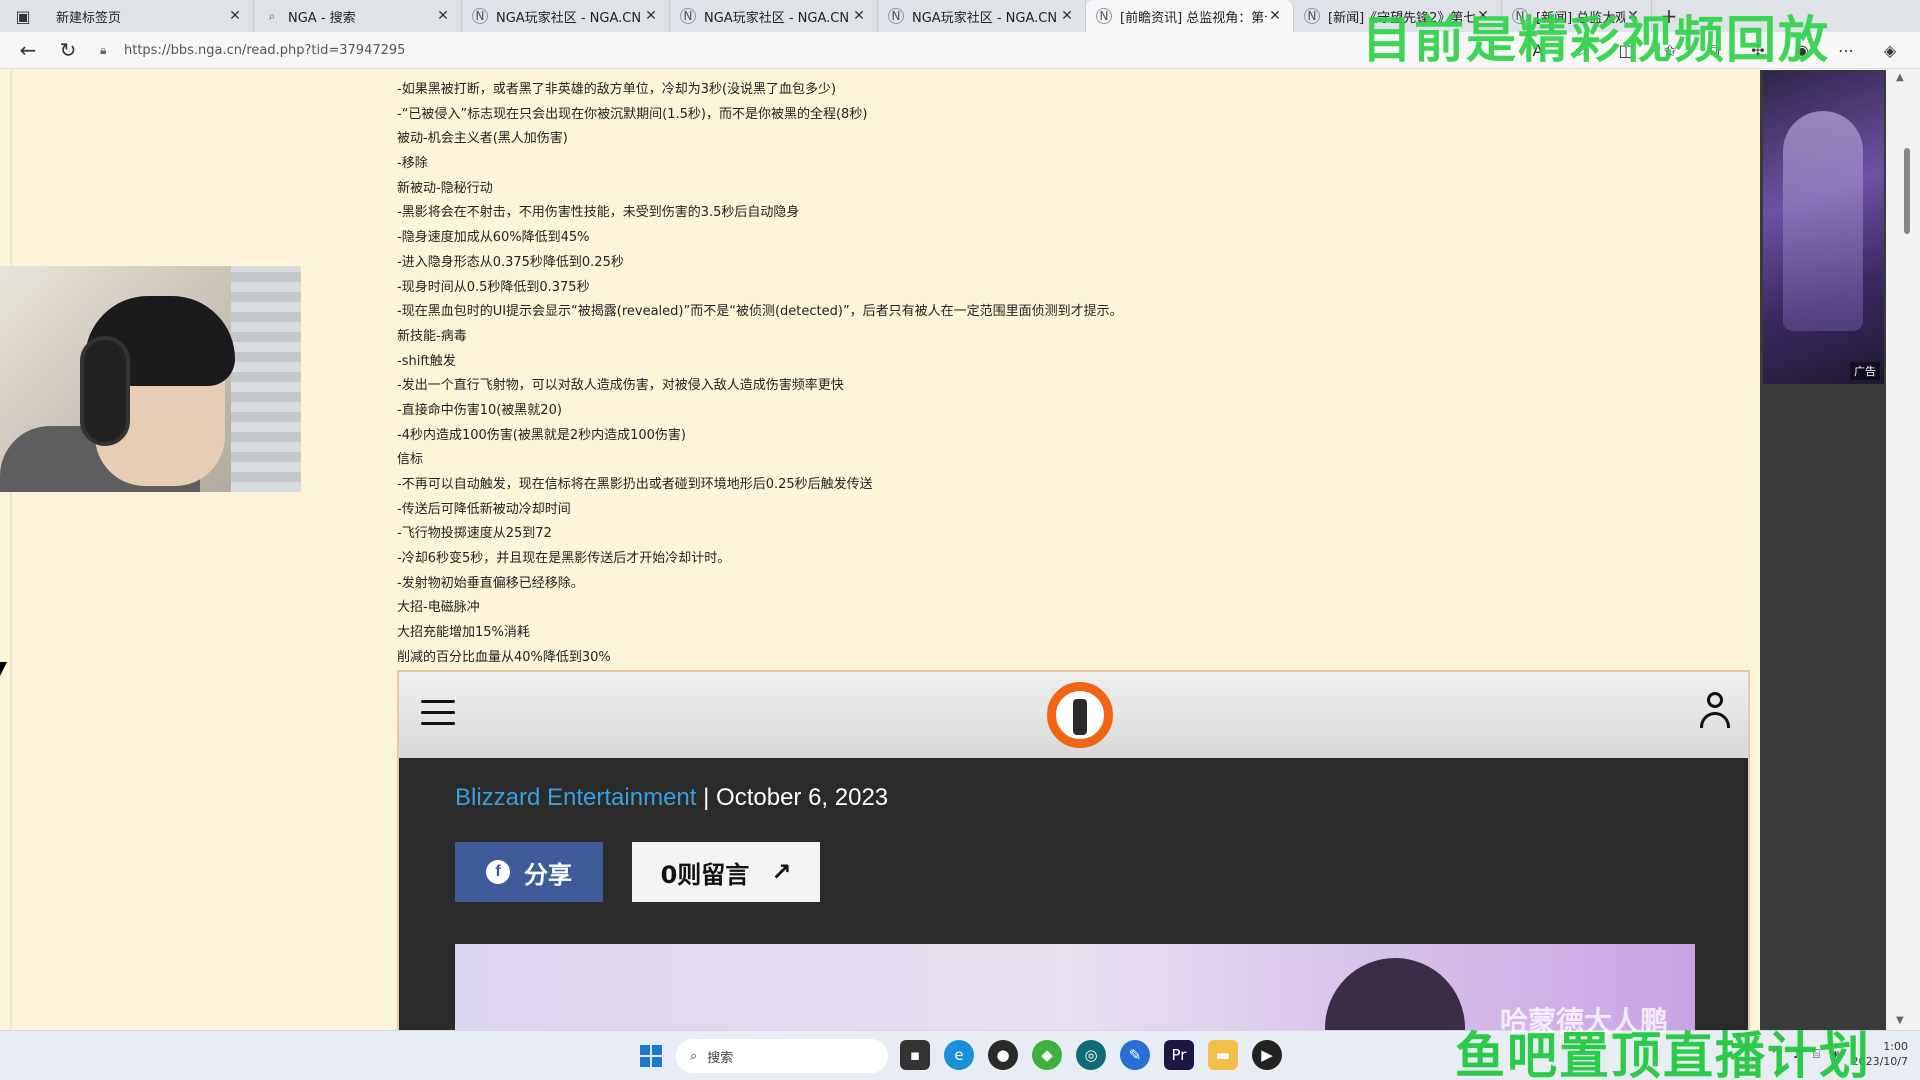 This screenshot has height=1080, width=1920. I want to click on premiere-pro-icon: Pr, so click(1179, 1055).